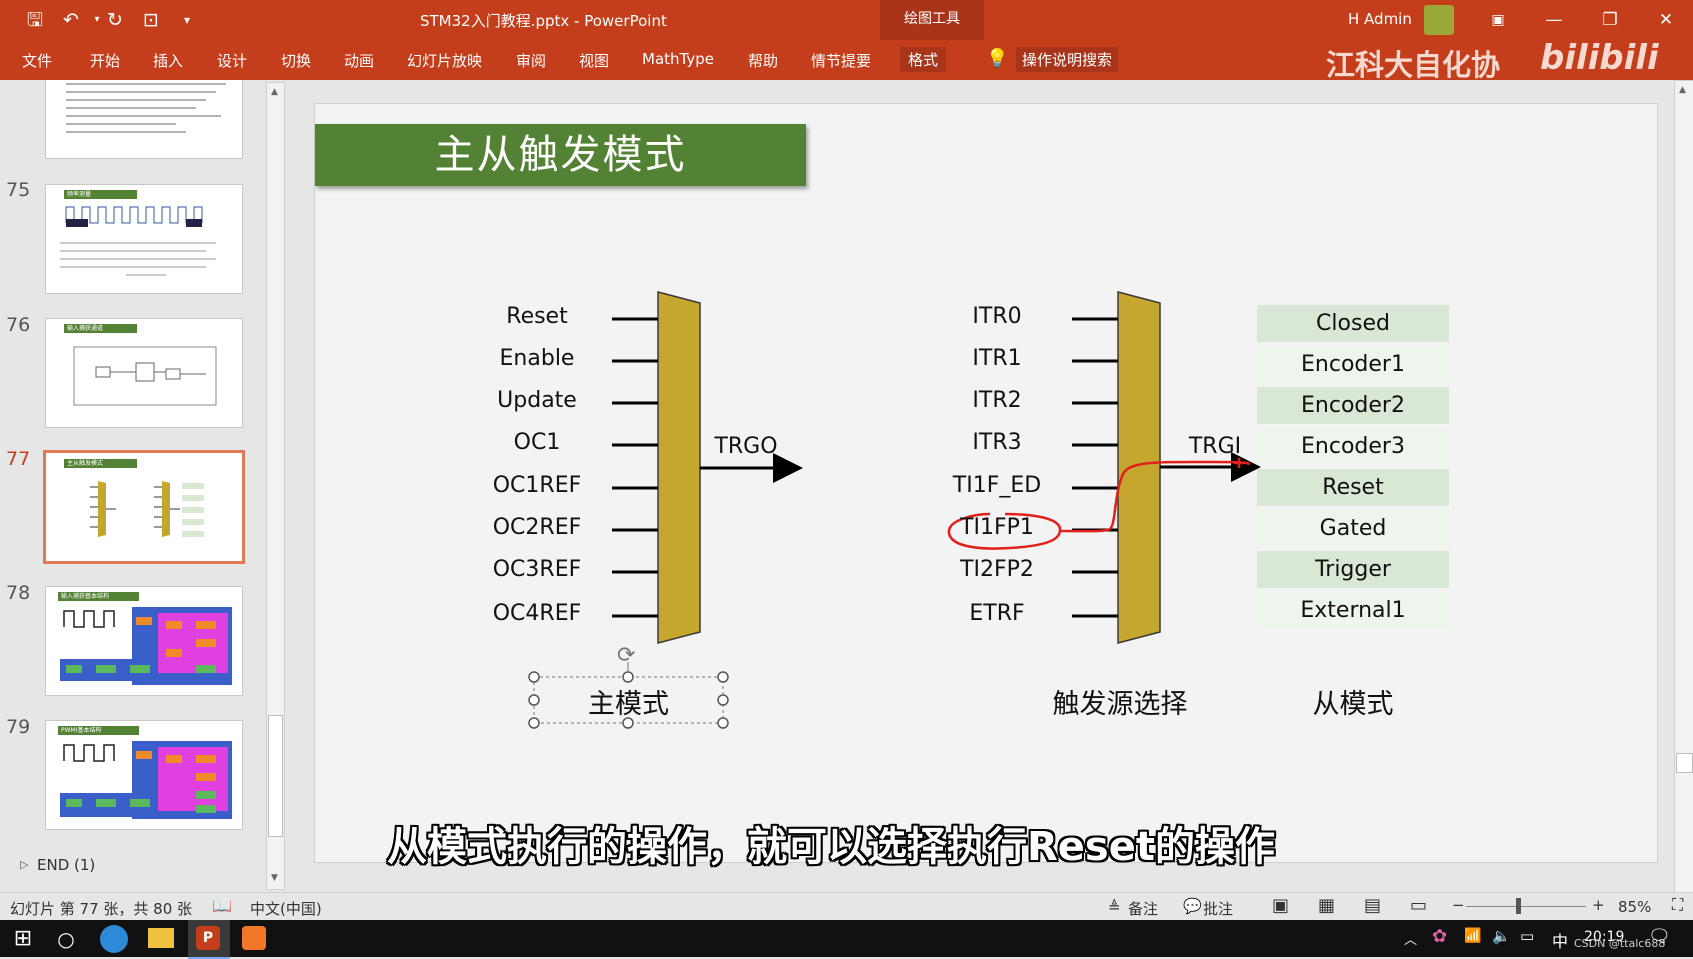 This screenshot has height=959, width=1693. What do you see at coordinates (1683, 487) in the screenshot?
I see `slide-scrollbar: ▲` at bounding box center [1683, 487].